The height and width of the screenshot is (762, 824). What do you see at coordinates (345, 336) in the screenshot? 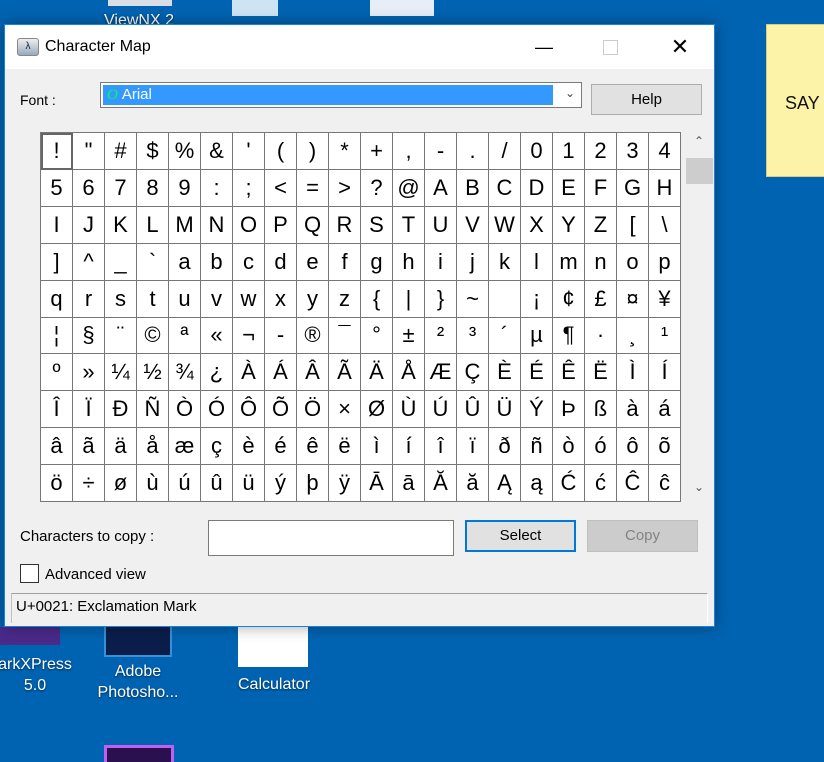
I see `character-cell: ¯` at bounding box center [345, 336].